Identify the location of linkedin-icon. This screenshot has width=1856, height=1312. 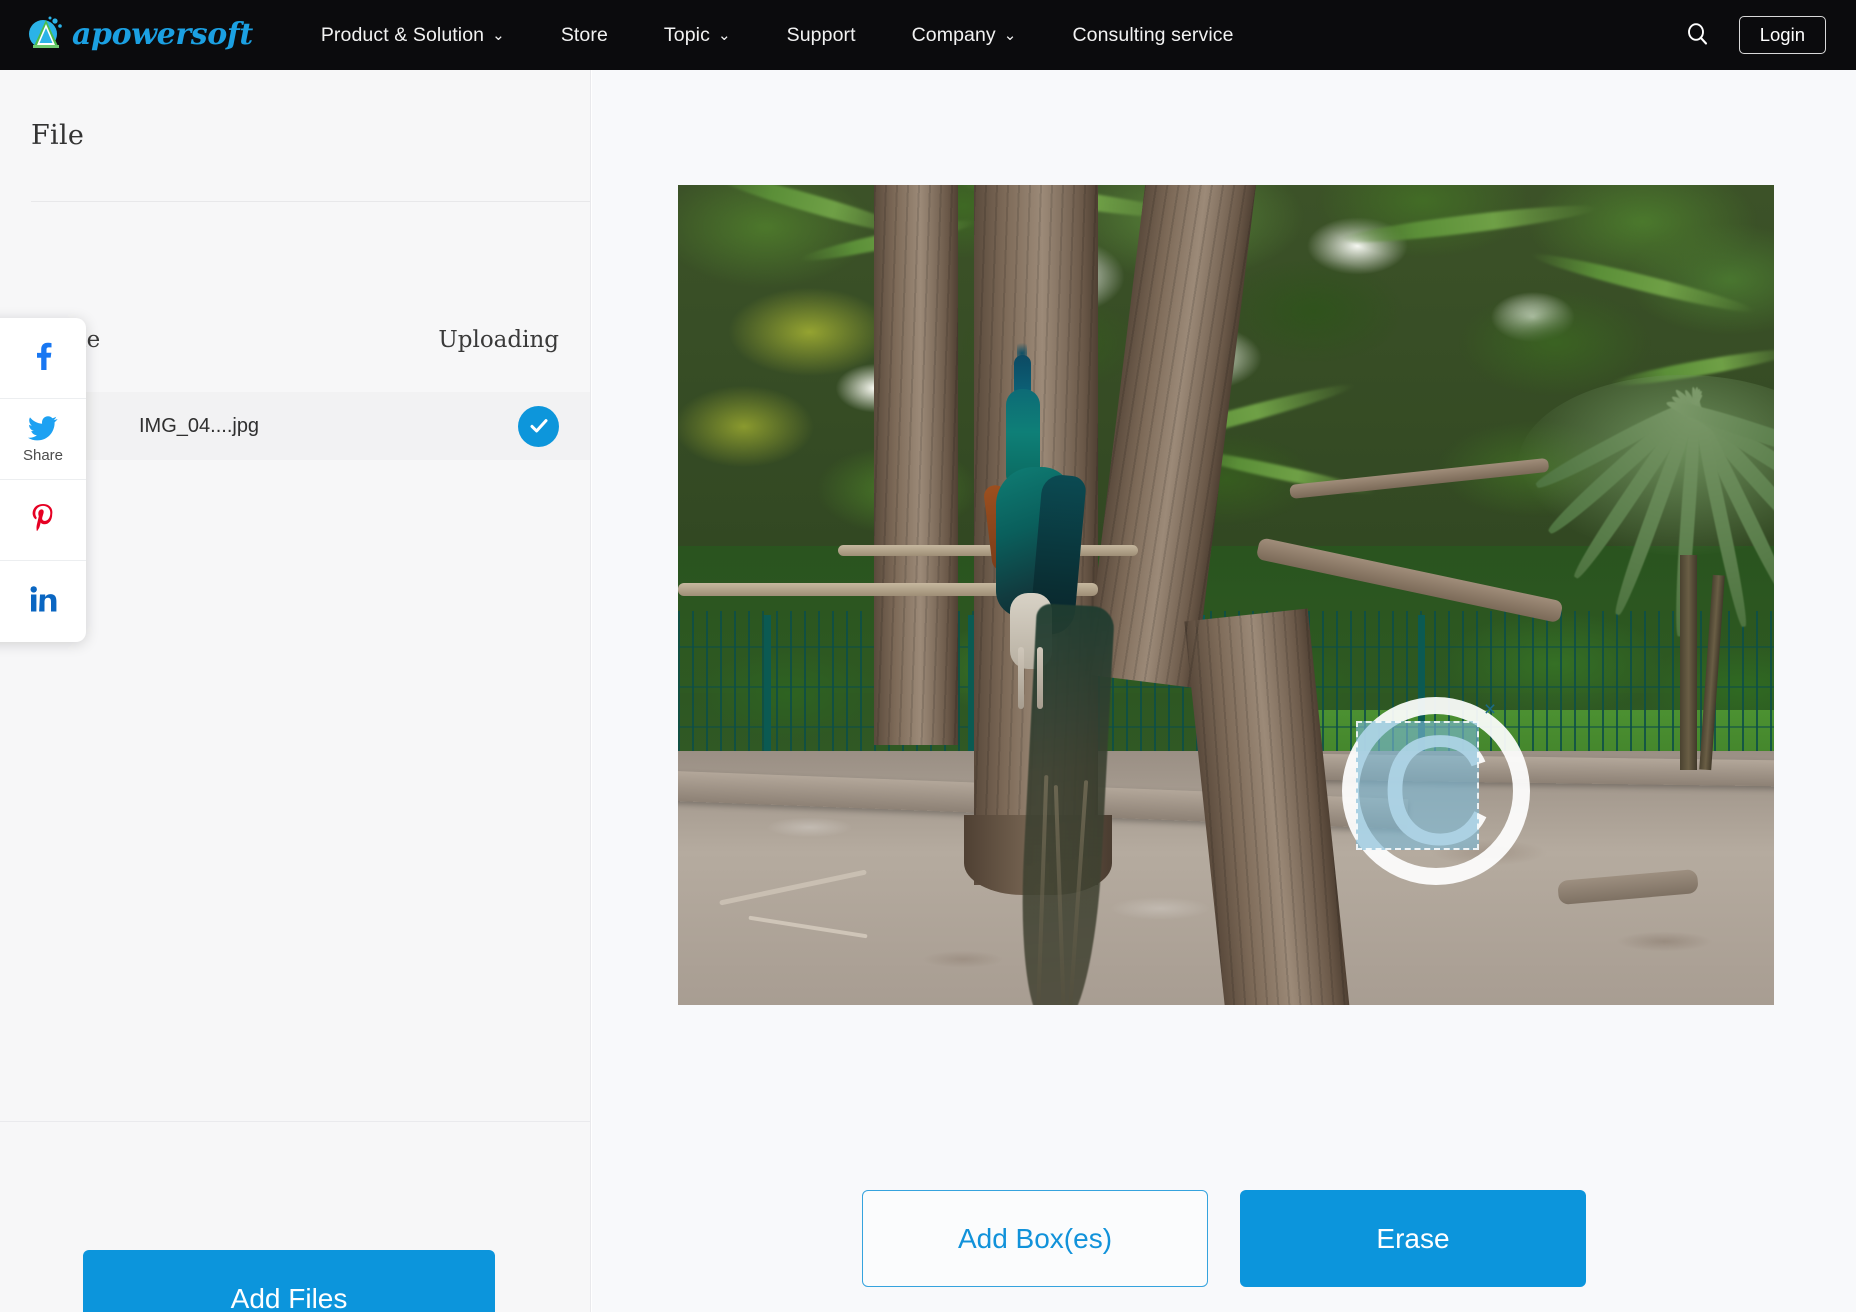
(43, 601).